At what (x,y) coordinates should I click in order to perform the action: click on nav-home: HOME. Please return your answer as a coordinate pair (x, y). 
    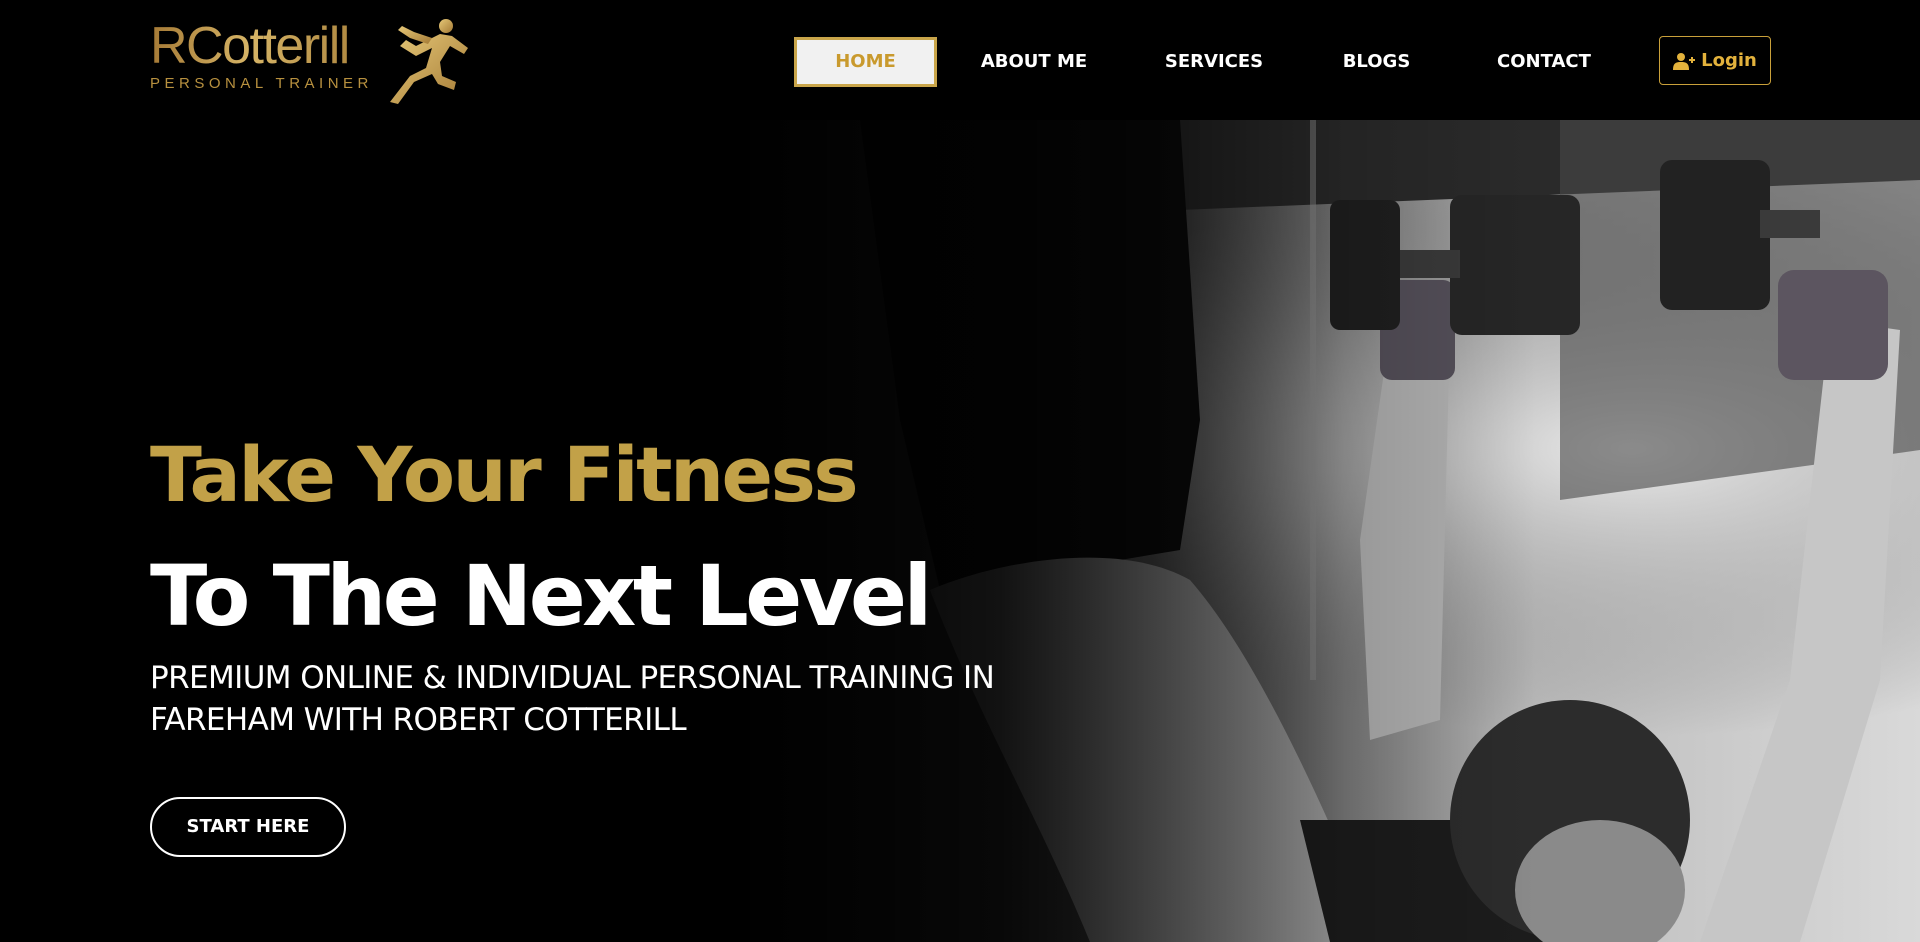
    Looking at the image, I should click on (865, 62).